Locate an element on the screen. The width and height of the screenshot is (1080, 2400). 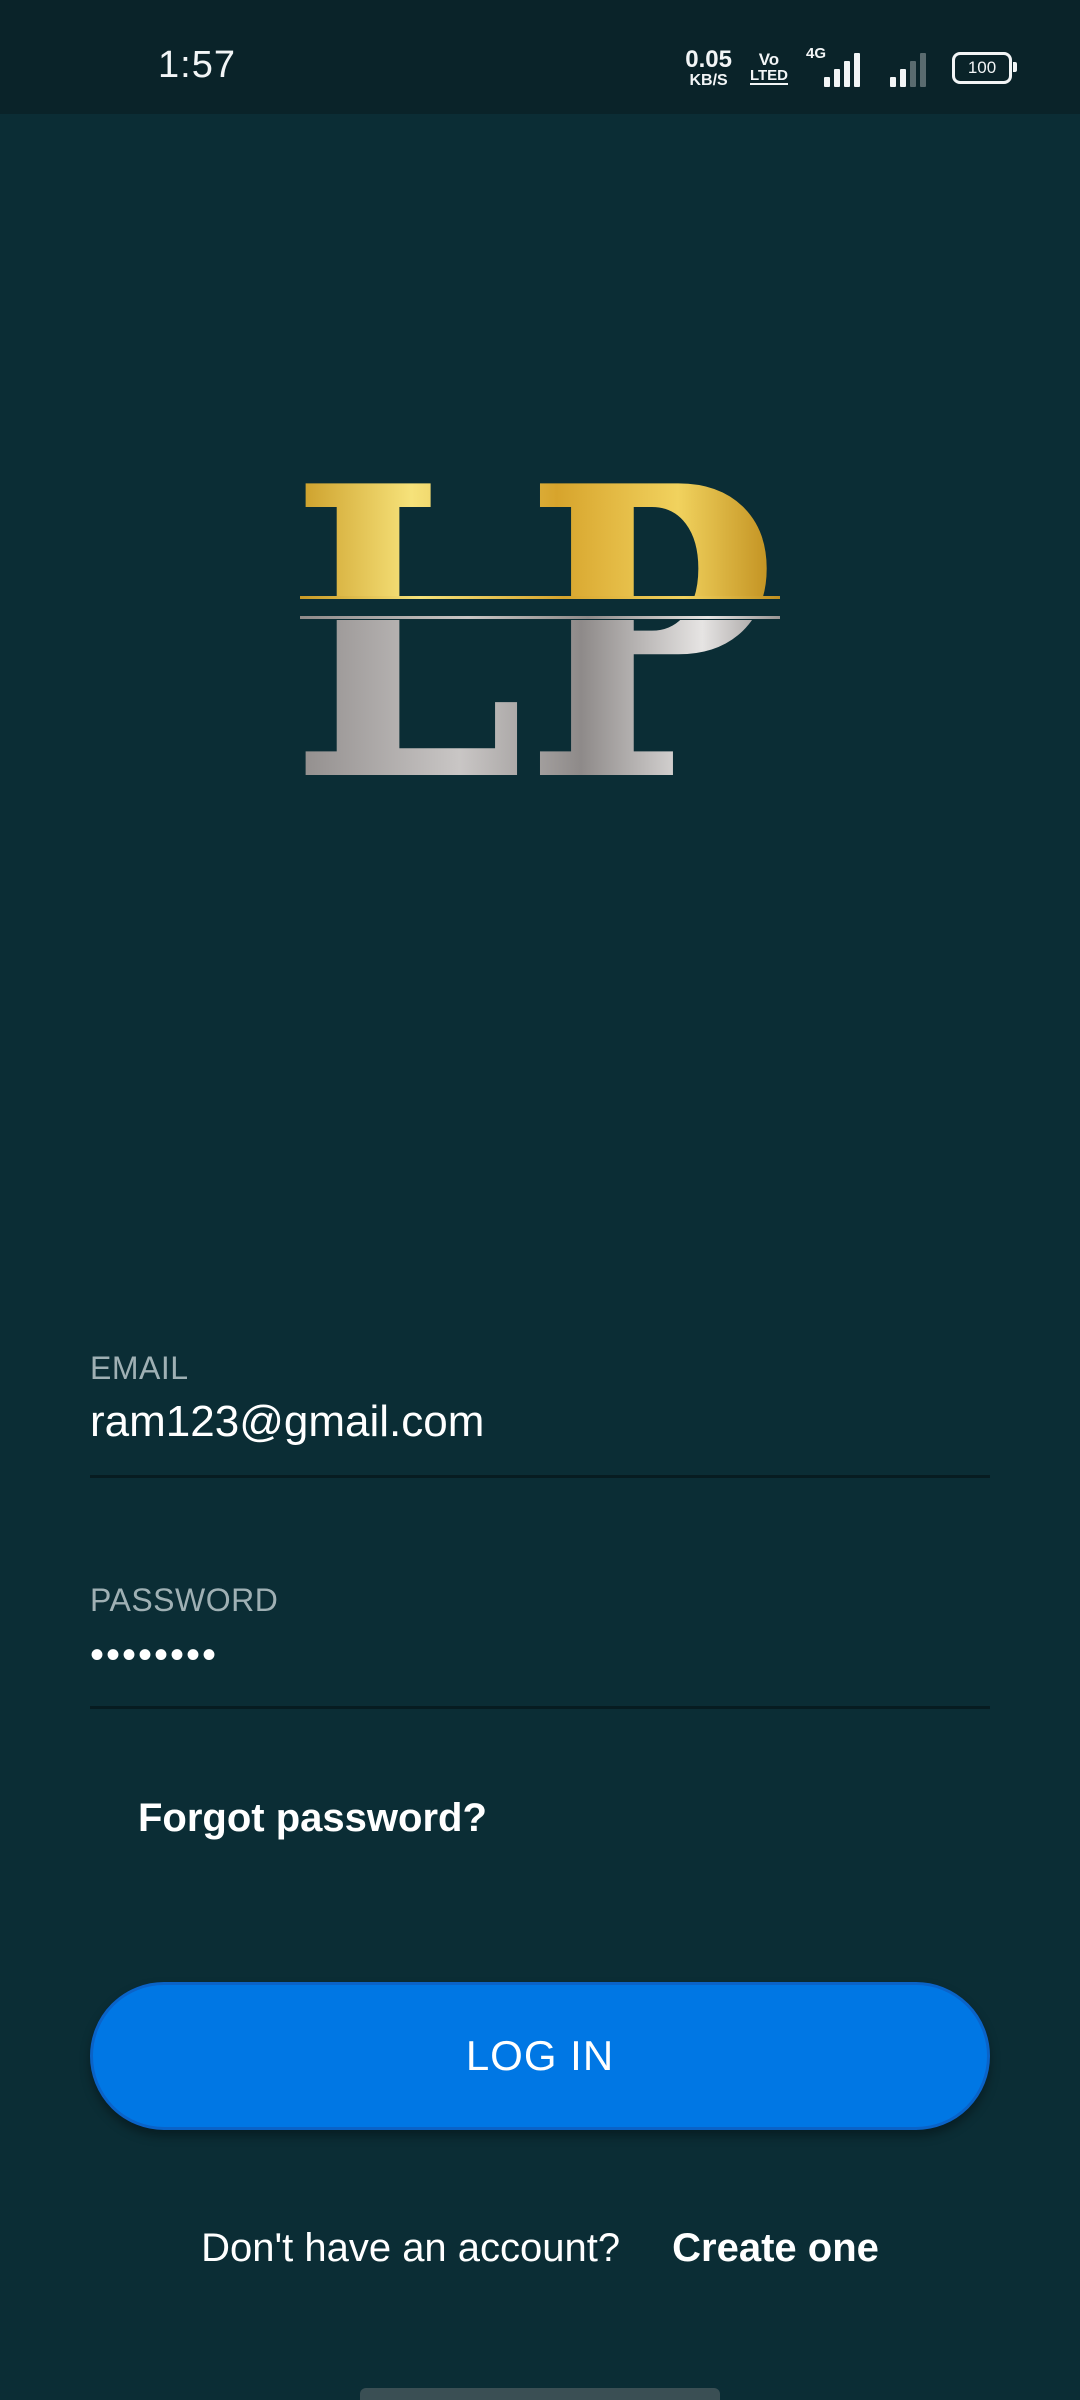
status-bar: 1:57 0.05 KB/S Vo LTED 4G 100 is located at coordinates (540, 57).